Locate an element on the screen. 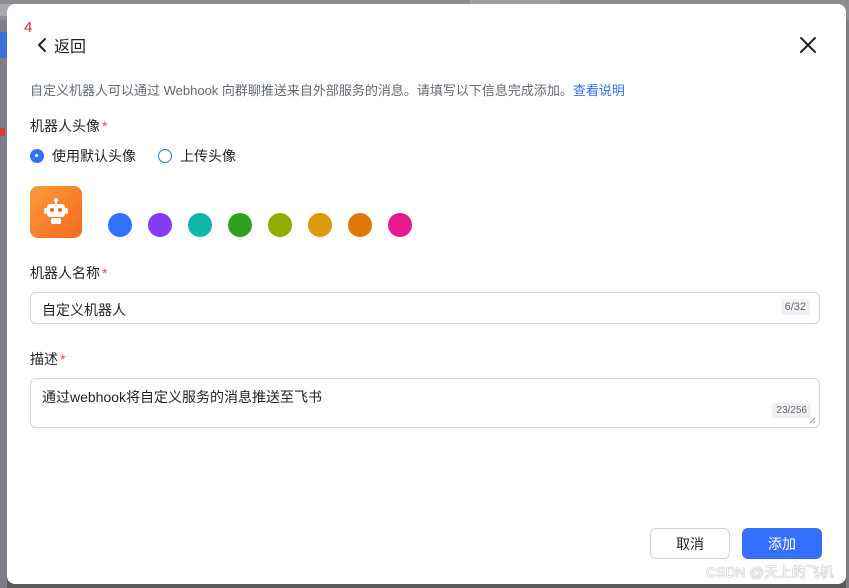 Image resolution: width=849 pixels, height=588 pixels. avatar-source-radio-group: 使用默认头像 上传头像 is located at coordinates (144, 156).